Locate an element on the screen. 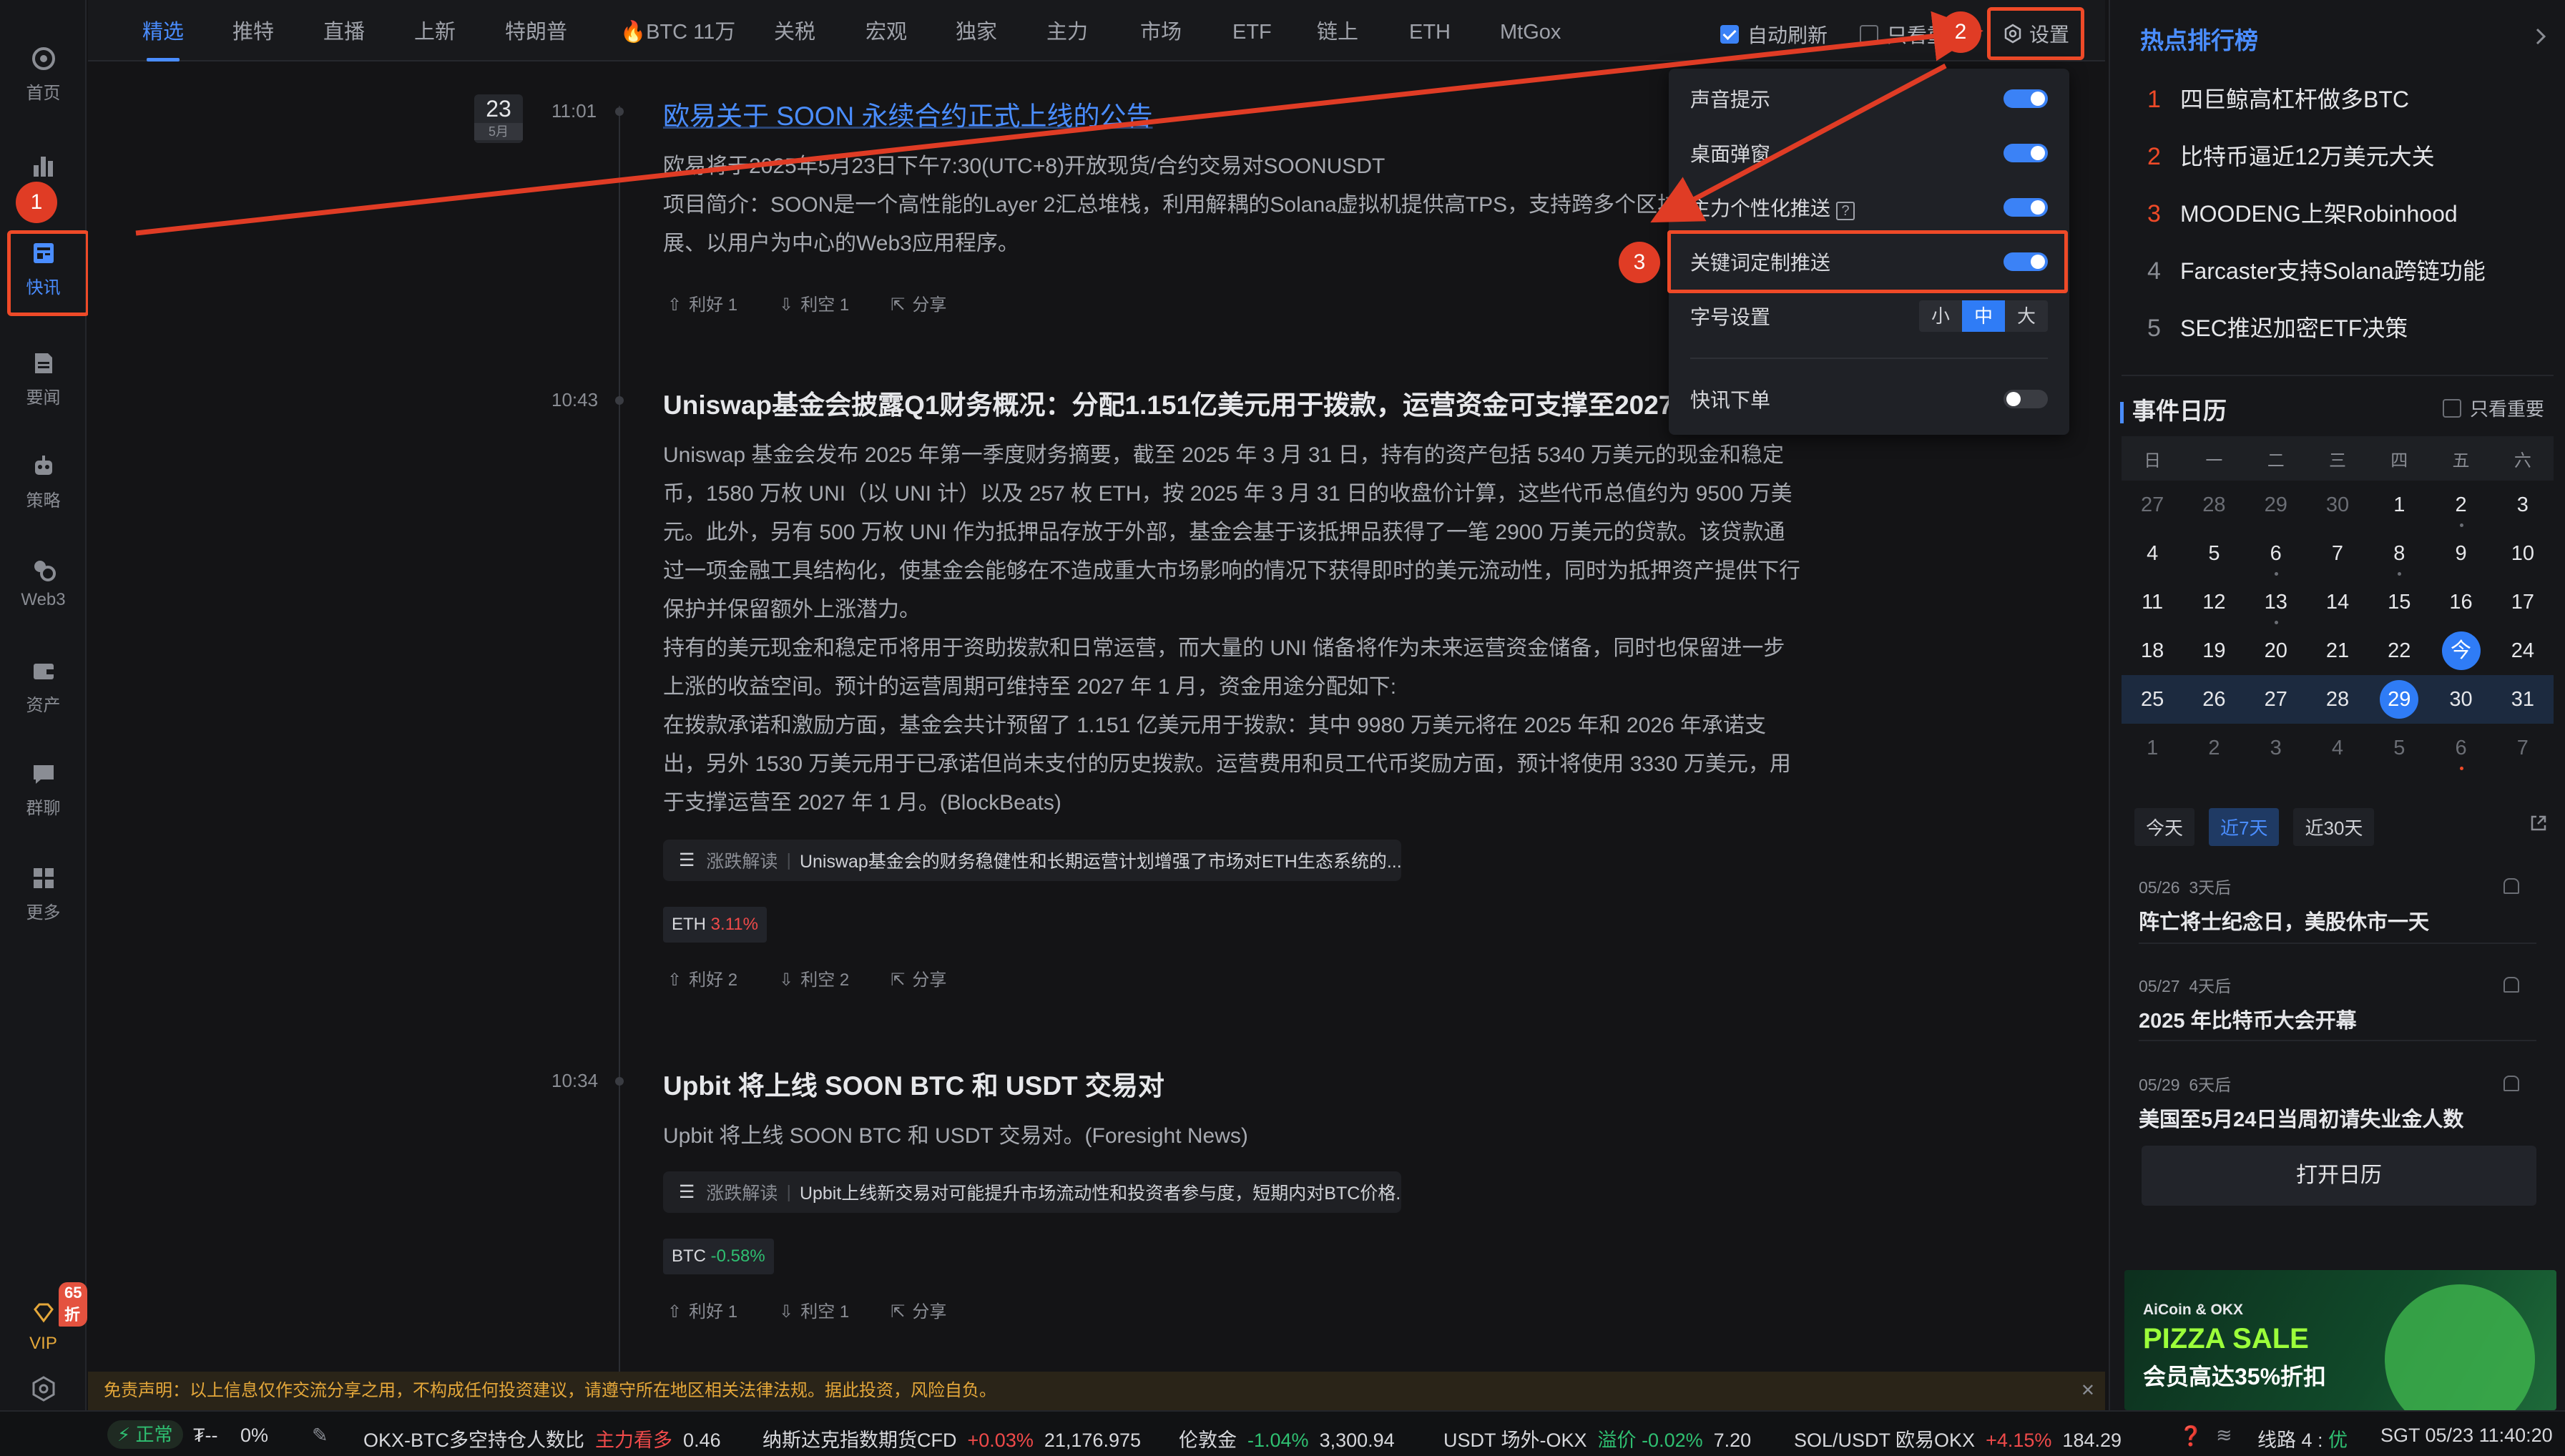  ticker-sol-usdt: SOL/USDT 欧易OKX +4.15% 184.29 is located at coordinates (1958, 1438).